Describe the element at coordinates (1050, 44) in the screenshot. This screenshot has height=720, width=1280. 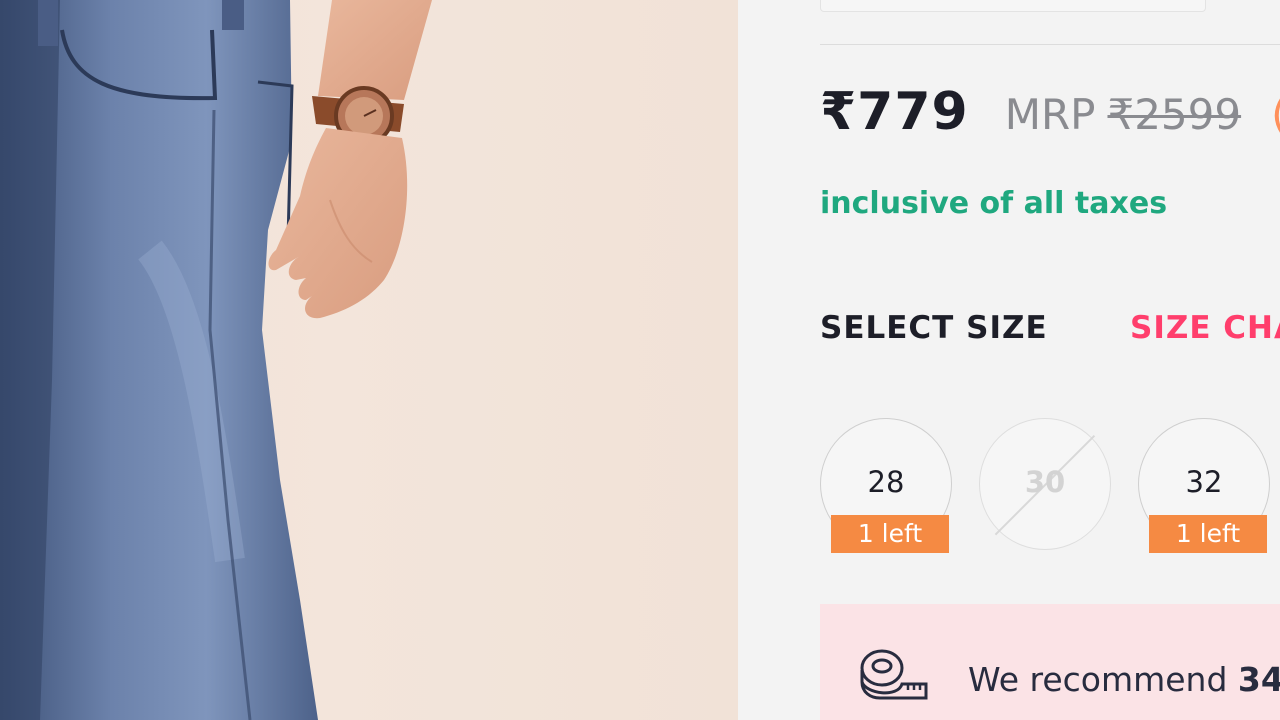
I see `divider` at that location.